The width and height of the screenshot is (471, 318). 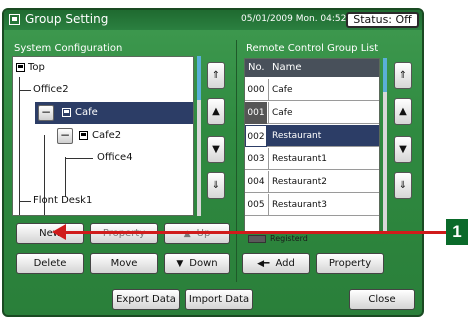 What do you see at coordinates (263, 264) in the screenshot?
I see `left-arrow-icon: ◀━` at bounding box center [263, 264].